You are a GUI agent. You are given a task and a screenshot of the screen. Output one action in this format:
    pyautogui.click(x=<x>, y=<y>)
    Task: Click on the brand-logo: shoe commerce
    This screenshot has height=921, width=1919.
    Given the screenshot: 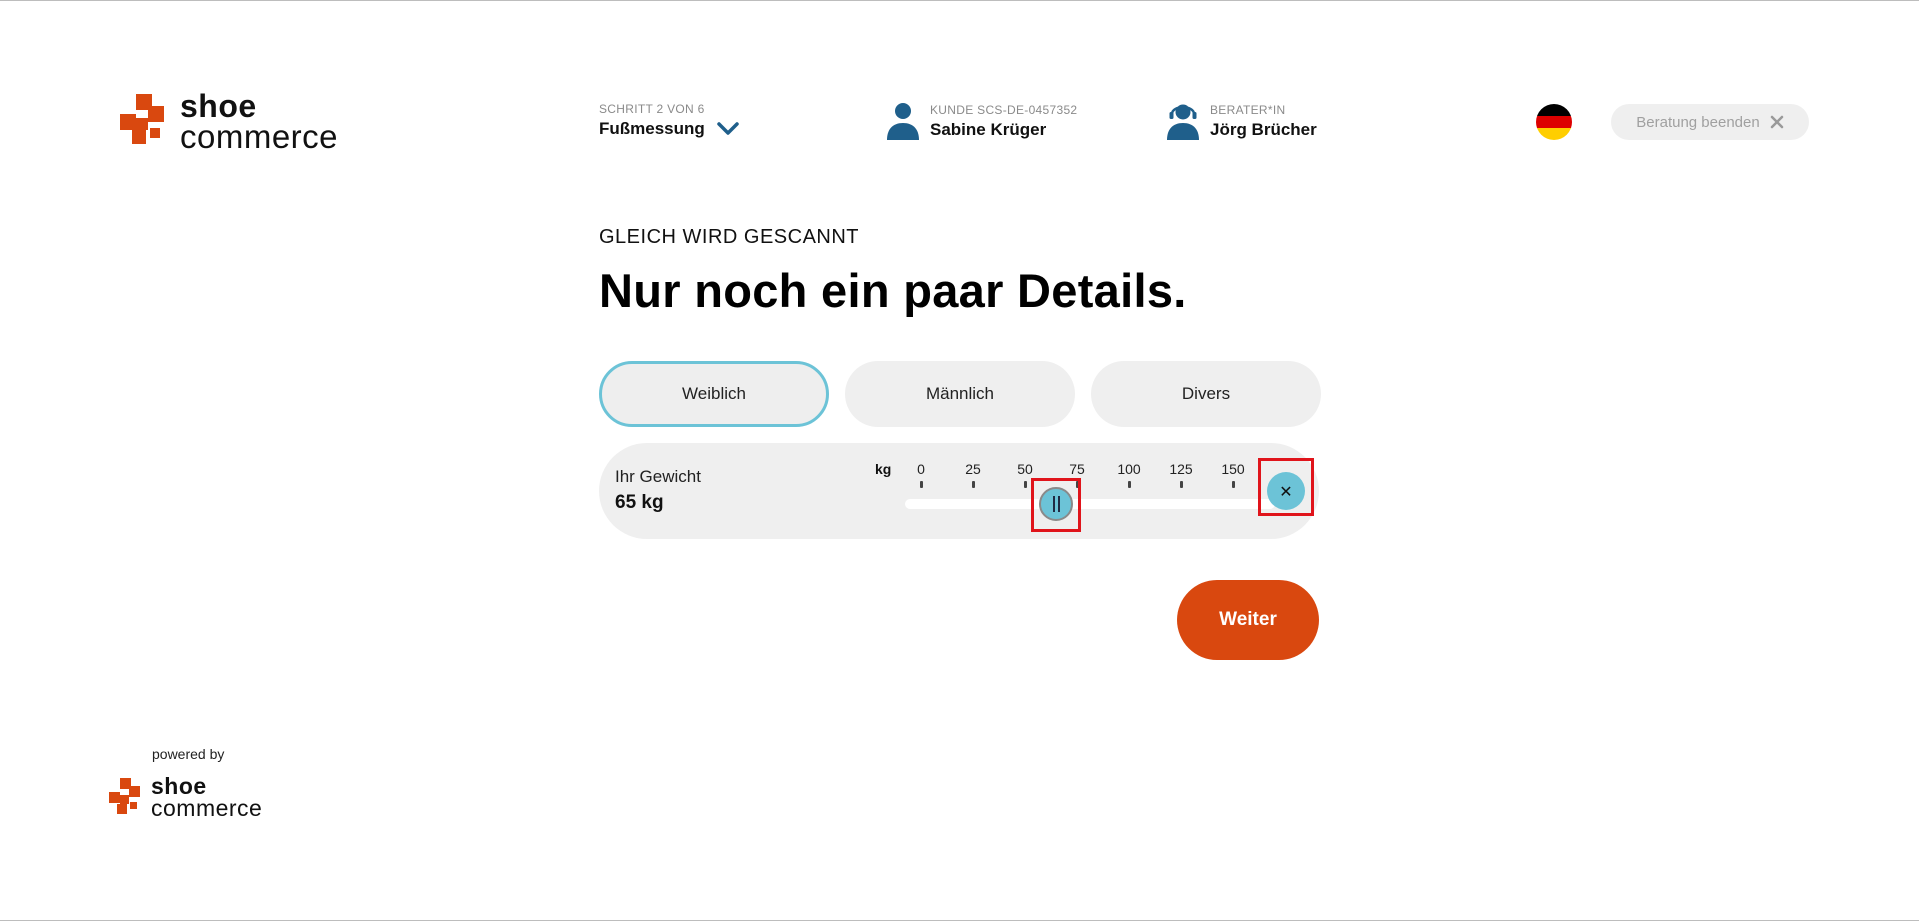 What is the action you would take?
    pyautogui.click(x=229, y=122)
    